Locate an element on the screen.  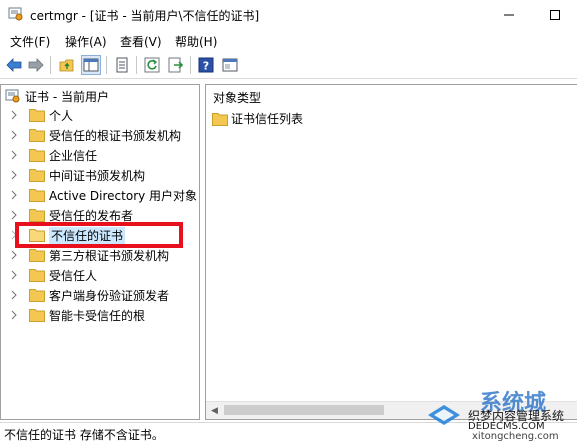
up-folder-icon is located at coordinates (66, 65).